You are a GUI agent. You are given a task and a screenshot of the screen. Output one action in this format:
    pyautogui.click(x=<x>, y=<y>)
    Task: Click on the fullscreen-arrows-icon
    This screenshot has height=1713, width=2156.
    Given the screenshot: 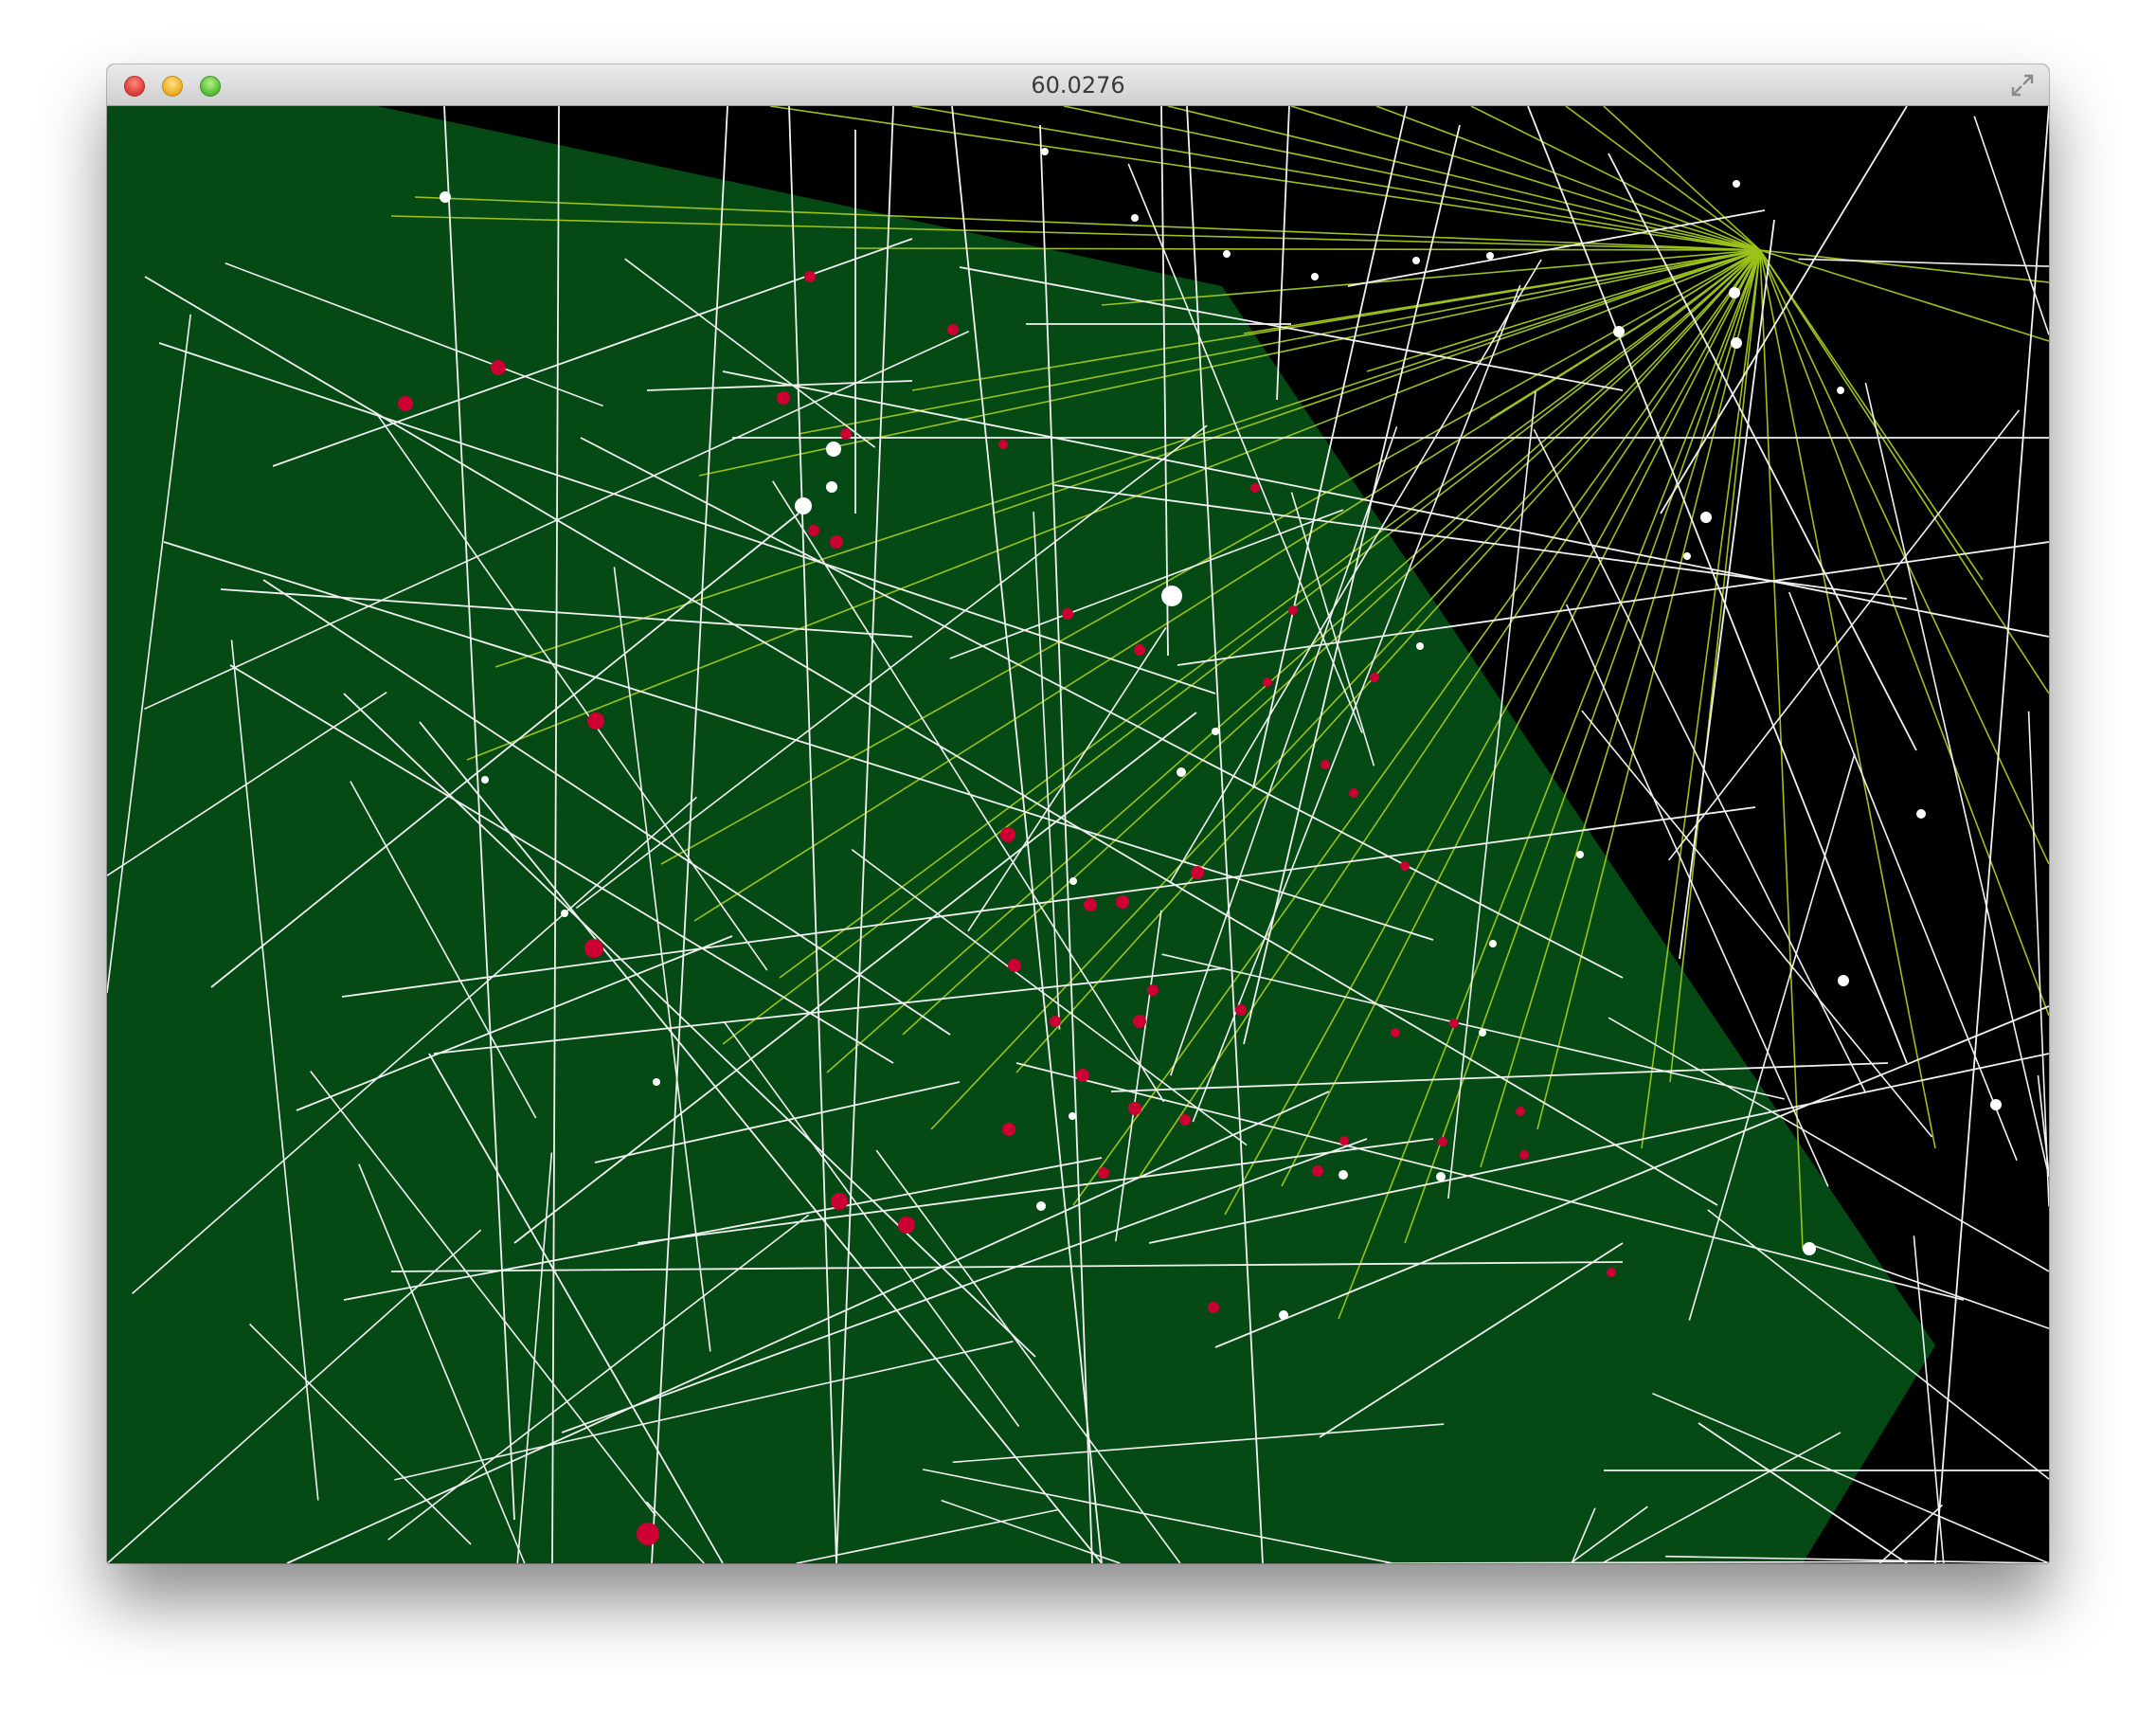 What is the action you would take?
    pyautogui.click(x=2022, y=85)
    